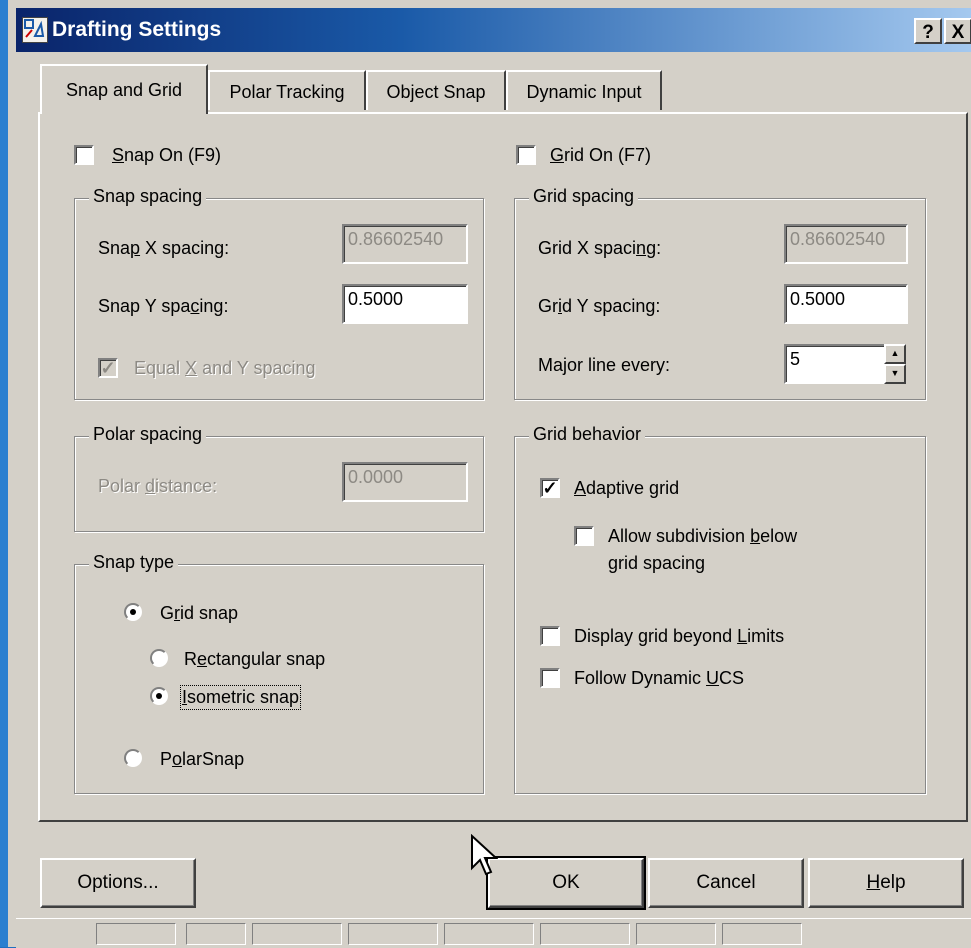 This screenshot has width=971, height=948. What do you see at coordinates (158, 486) in the screenshot?
I see `polar-distance-label: Polar distance:` at bounding box center [158, 486].